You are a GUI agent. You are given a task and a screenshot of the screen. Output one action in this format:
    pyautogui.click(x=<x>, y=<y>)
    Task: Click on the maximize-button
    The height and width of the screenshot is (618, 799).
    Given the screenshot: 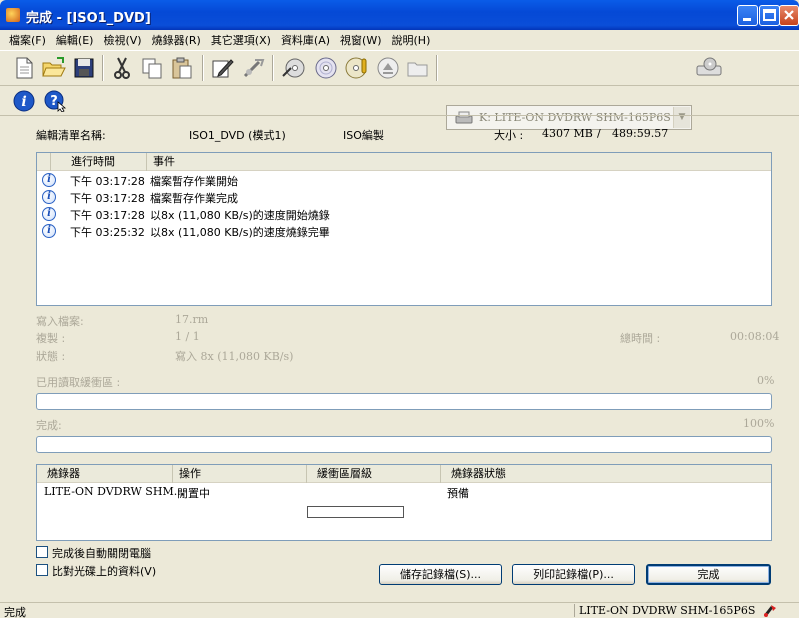 What is the action you would take?
    pyautogui.click(x=769, y=15)
    